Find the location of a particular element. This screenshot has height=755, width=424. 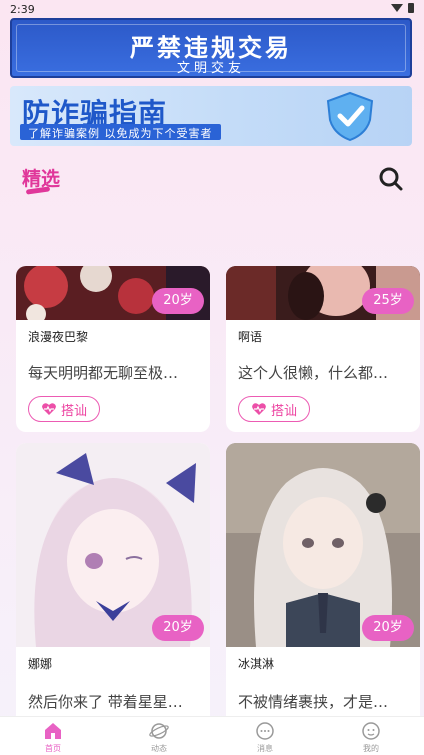

profile-card: 25岁 啊语 这个人很懒，什么都… 搭讪 is located at coordinates (323, 349).